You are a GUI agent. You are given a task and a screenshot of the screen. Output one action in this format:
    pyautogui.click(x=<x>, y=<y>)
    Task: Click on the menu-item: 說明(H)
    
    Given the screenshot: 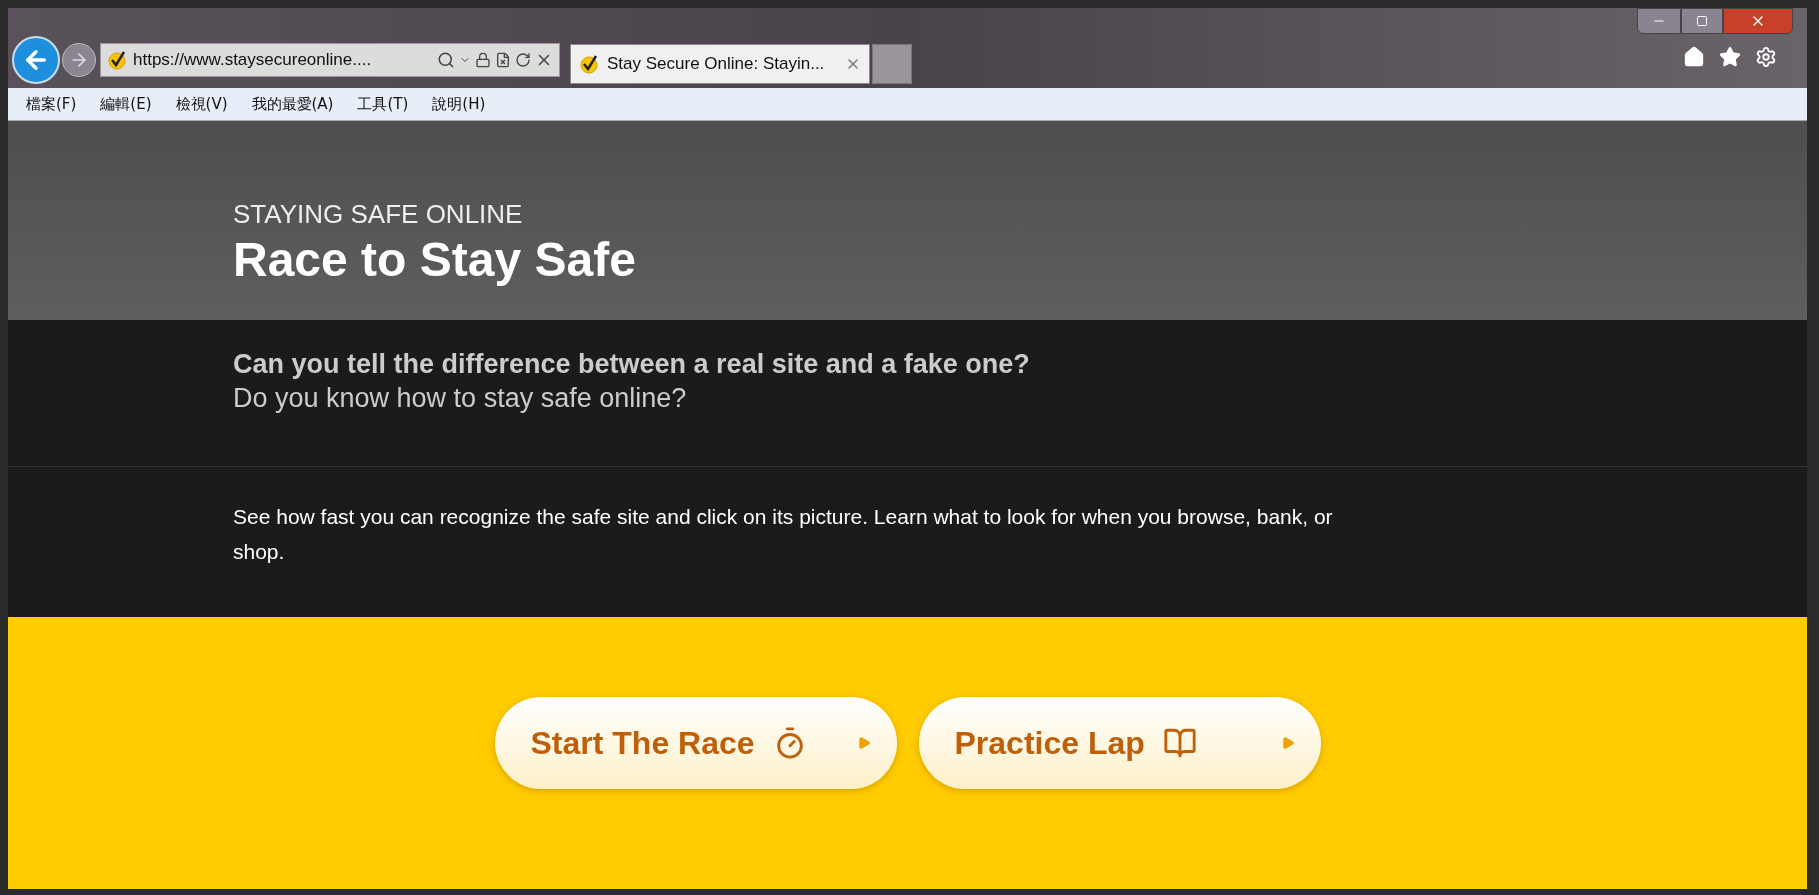 What is the action you would take?
    pyautogui.click(x=459, y=104)
    